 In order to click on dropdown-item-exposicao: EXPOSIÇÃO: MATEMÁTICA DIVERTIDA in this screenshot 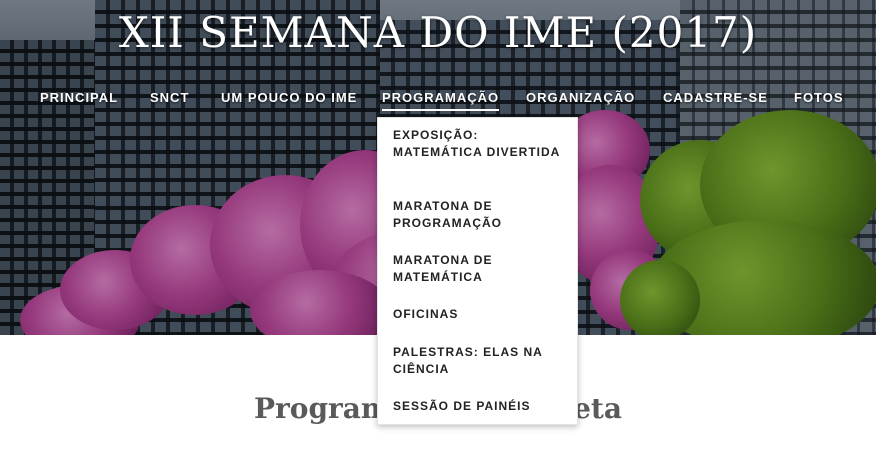, I will do `click(478, 144)`.